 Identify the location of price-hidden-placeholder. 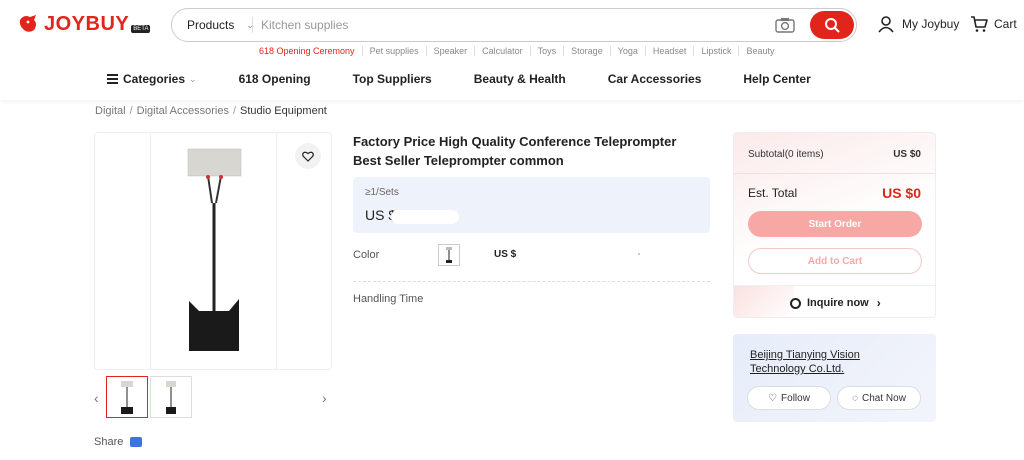
(425, 217).